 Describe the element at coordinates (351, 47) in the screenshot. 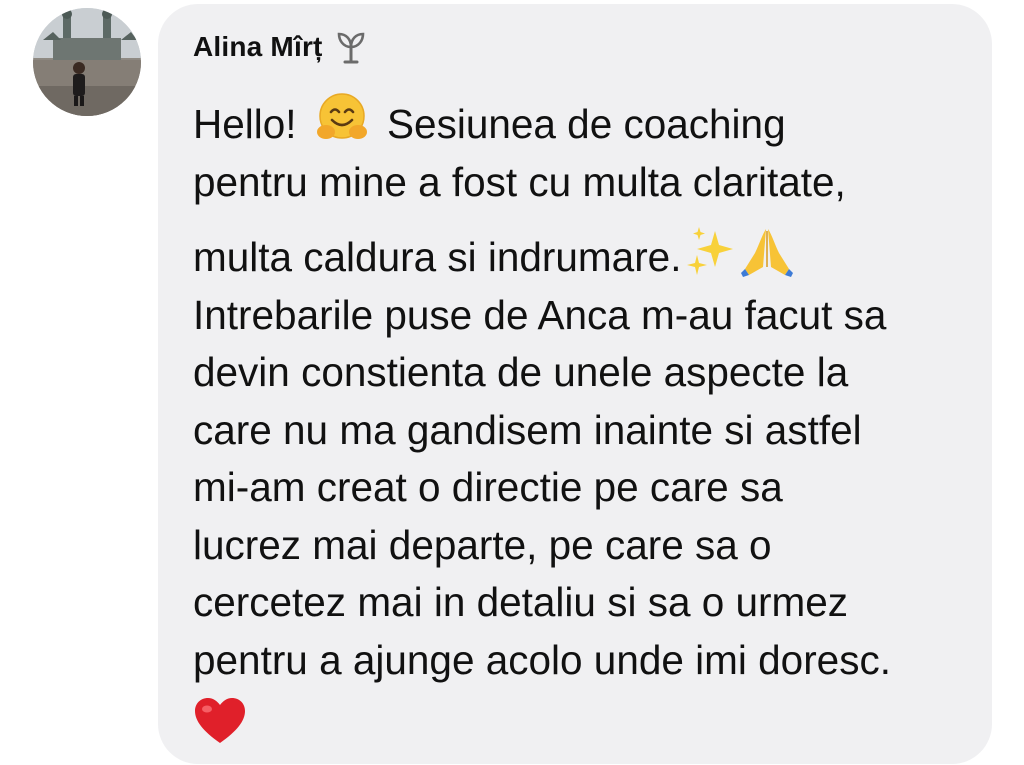

I see `rising-star-badge-icon` at that location.